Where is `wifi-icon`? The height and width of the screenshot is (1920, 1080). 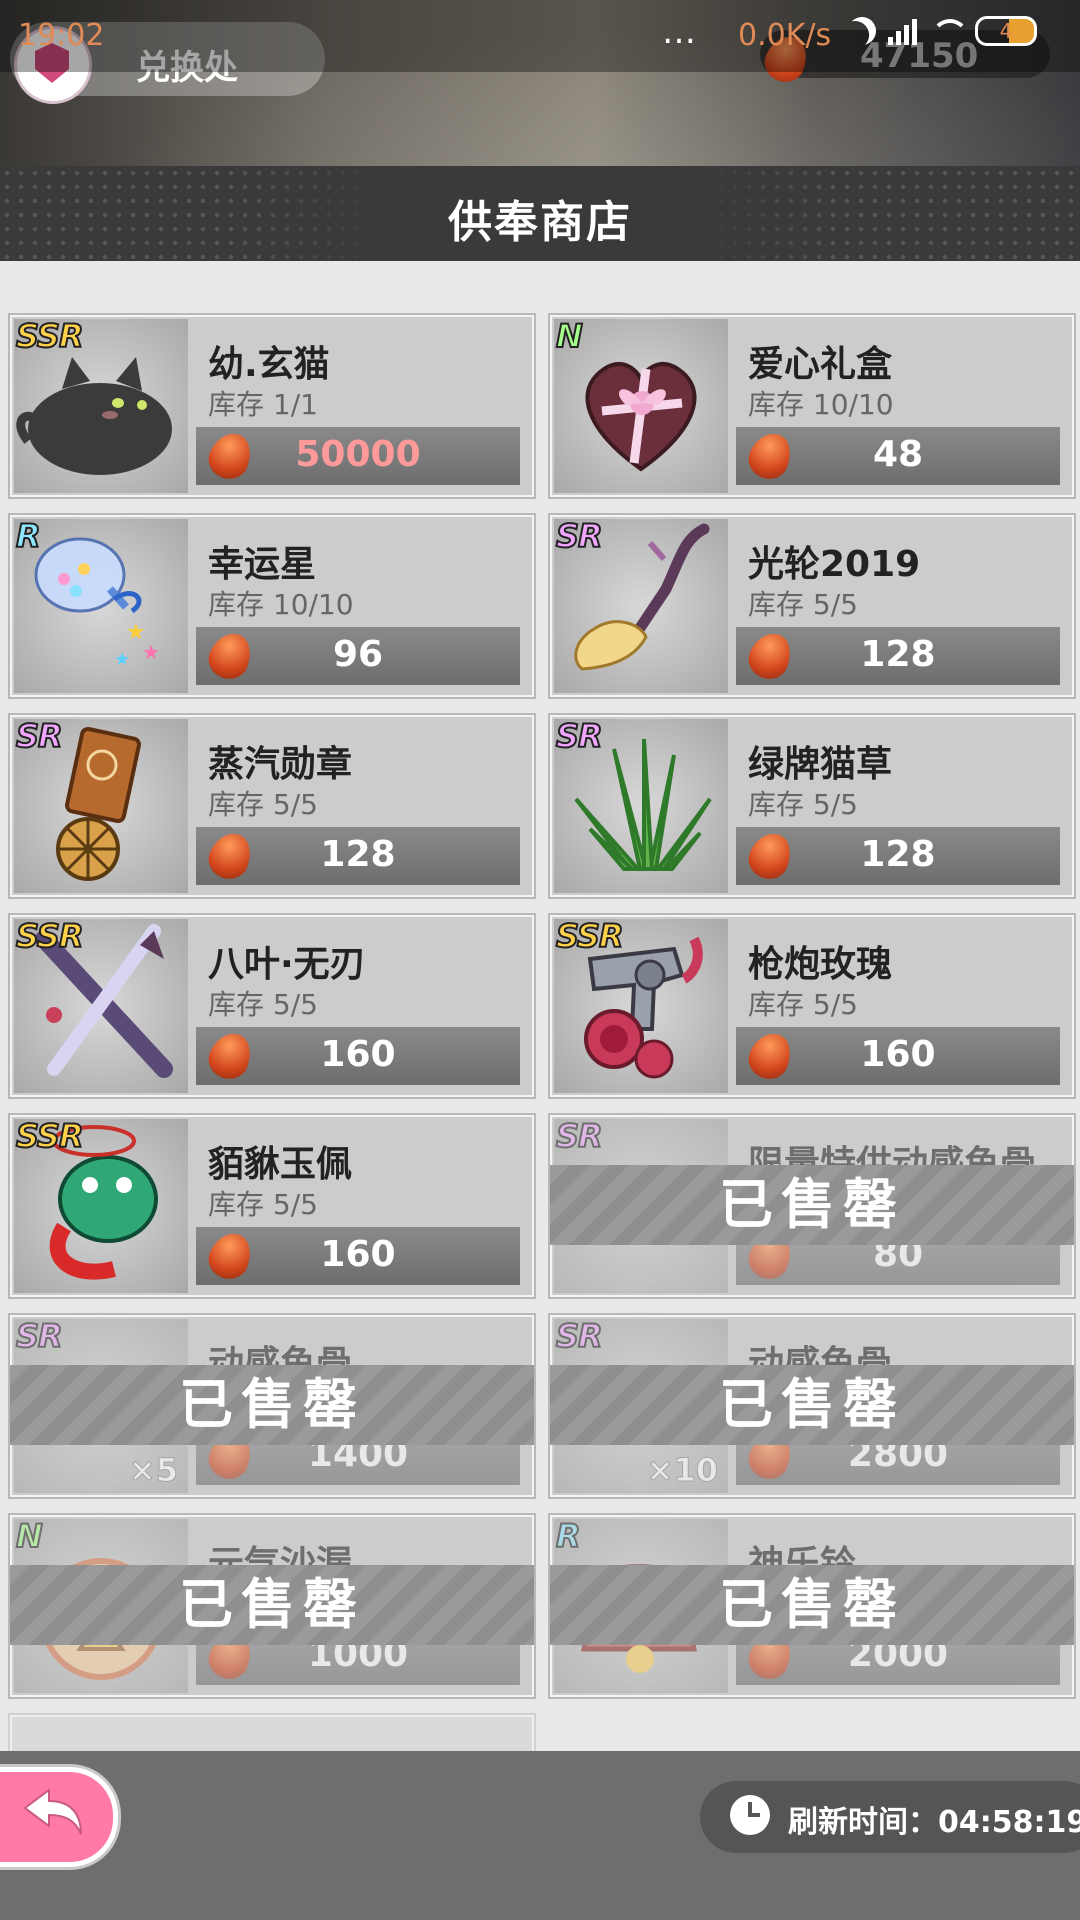 wifi-icon is located at coordinates (949, 31).